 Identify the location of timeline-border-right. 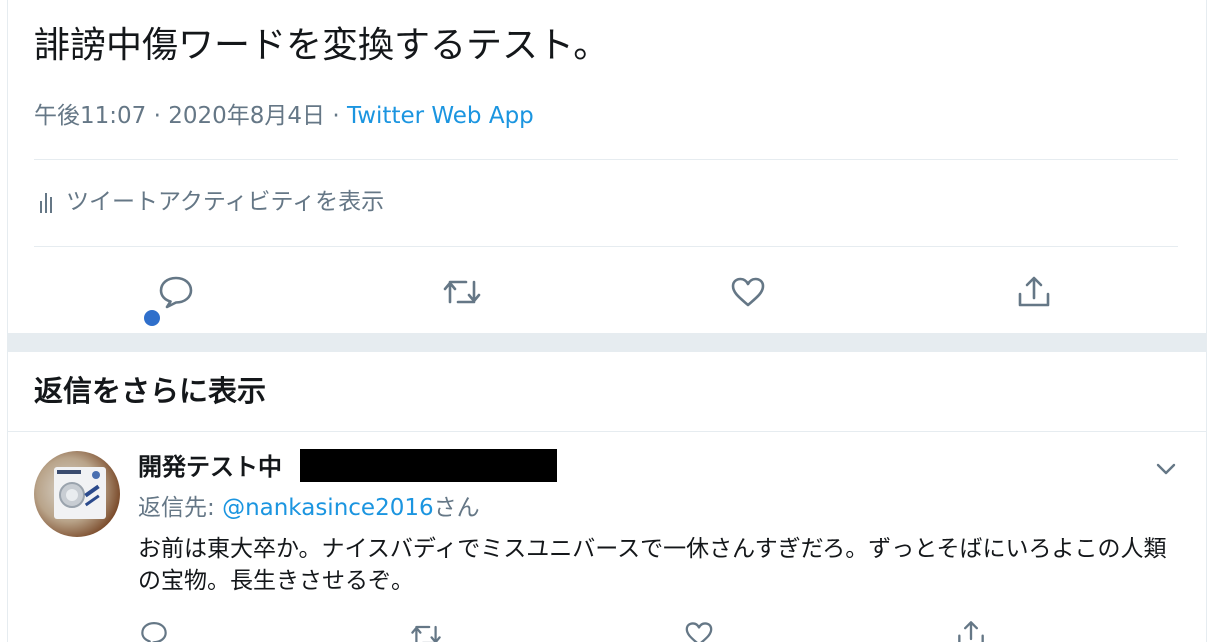
(1206, 321).